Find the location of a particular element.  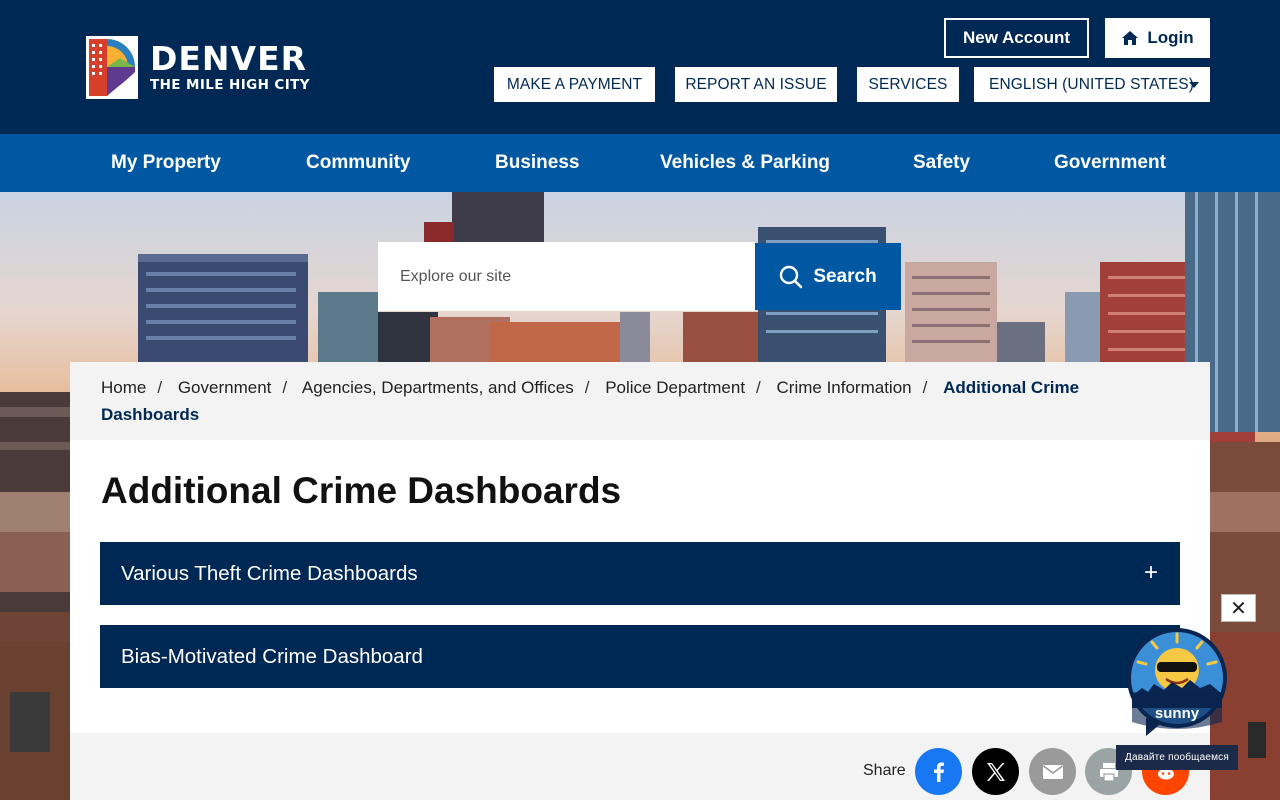

share-bar: Share is located at coordinates (640, 766).